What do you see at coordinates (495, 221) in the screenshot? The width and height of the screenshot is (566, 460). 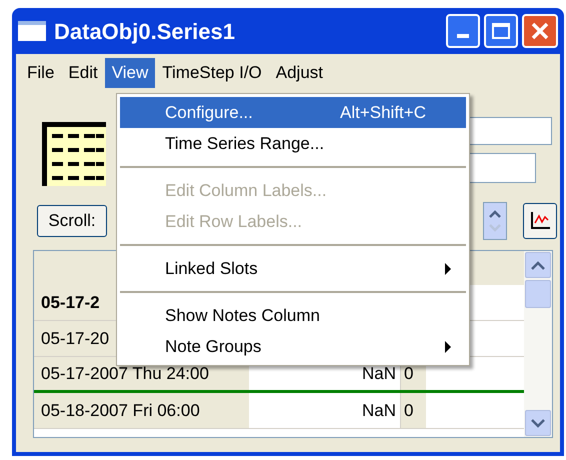 I see `spin-button` at bounding box center [495, 221].